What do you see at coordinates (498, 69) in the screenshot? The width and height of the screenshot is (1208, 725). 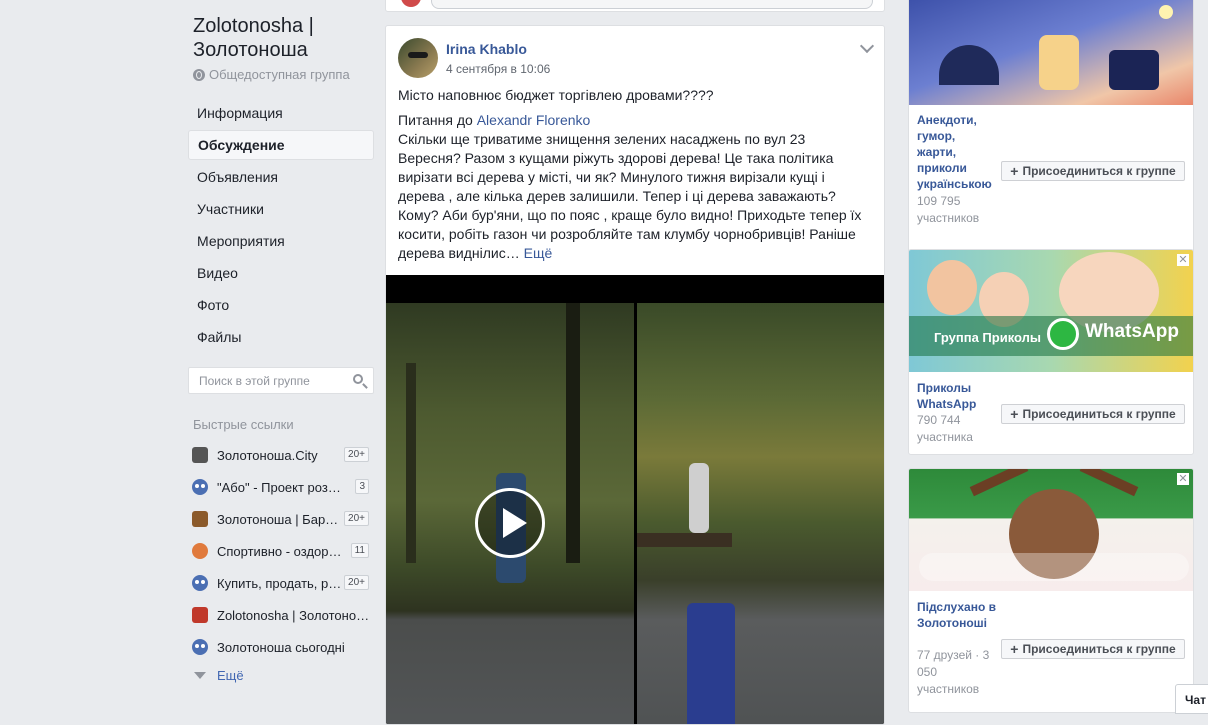 I see `post-timestamp: 4 сентября в 10:06` at bounding box center [498, 69].